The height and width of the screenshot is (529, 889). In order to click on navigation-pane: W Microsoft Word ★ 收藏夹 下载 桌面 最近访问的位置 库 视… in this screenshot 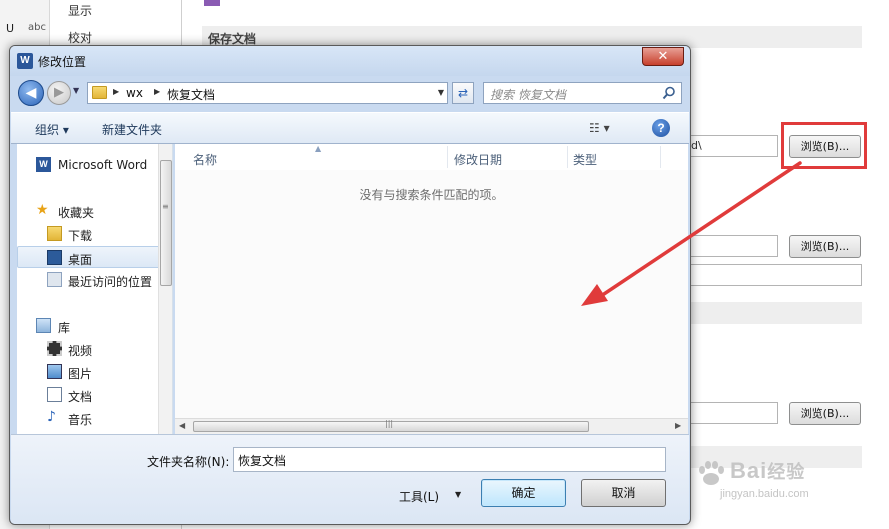, I will do `click(95, 289)`.